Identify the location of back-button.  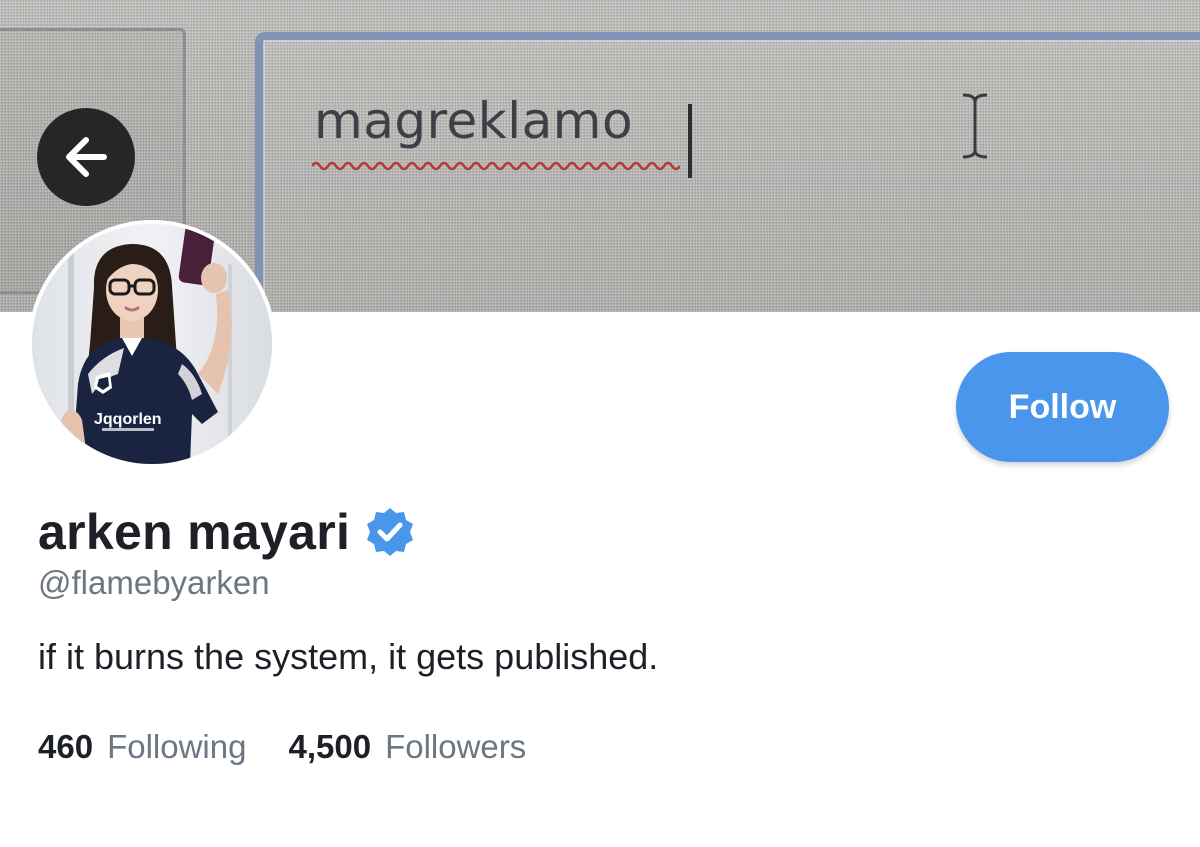
(86, 157).